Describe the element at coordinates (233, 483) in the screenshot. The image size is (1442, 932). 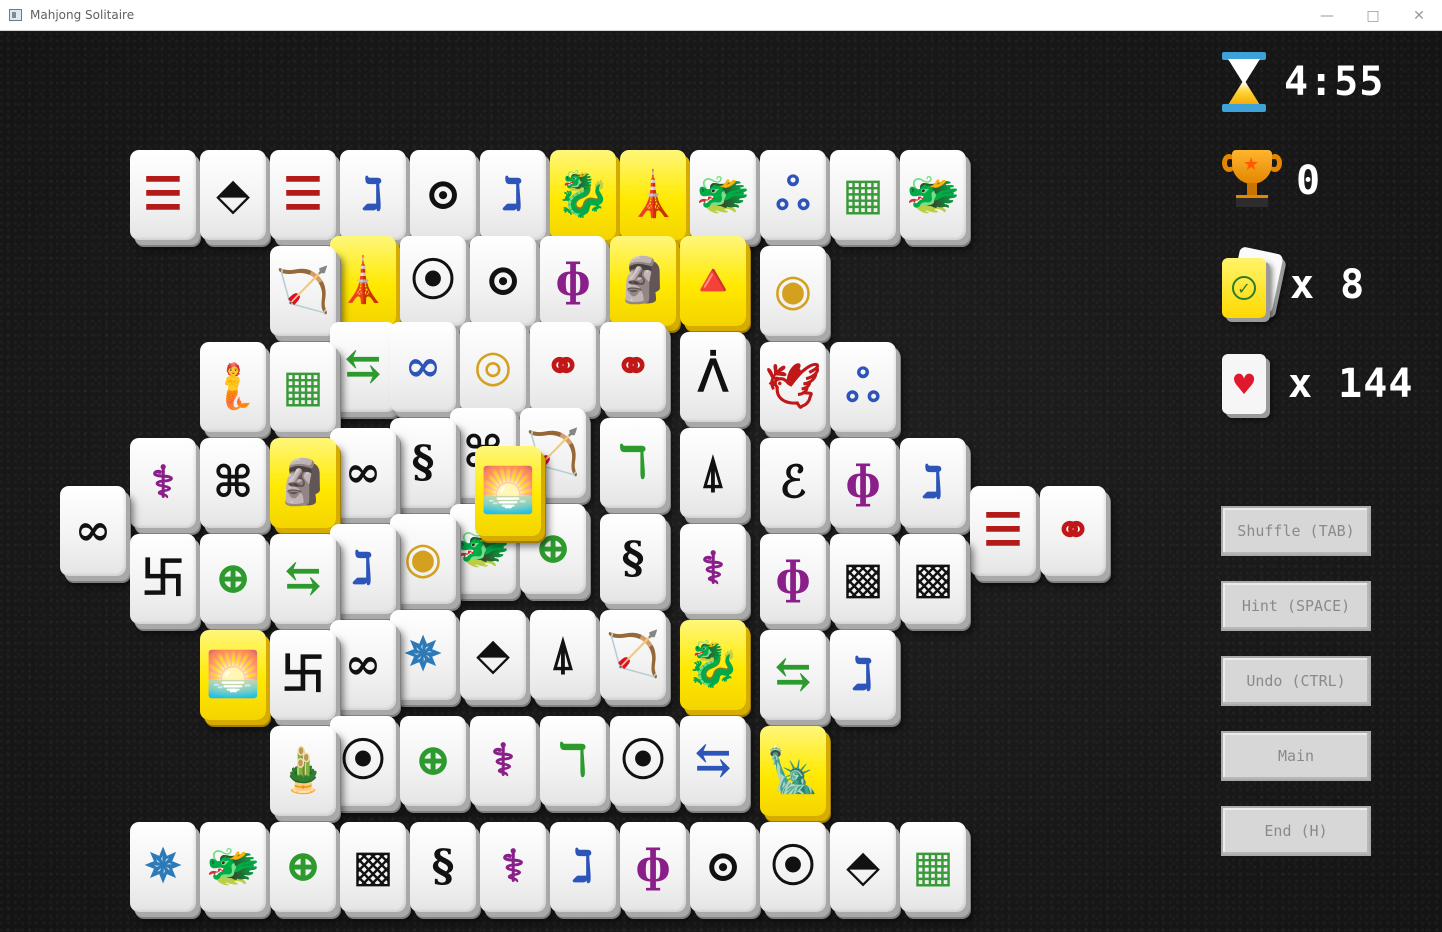
I see `mahjong-tile: ⌘` at that location.